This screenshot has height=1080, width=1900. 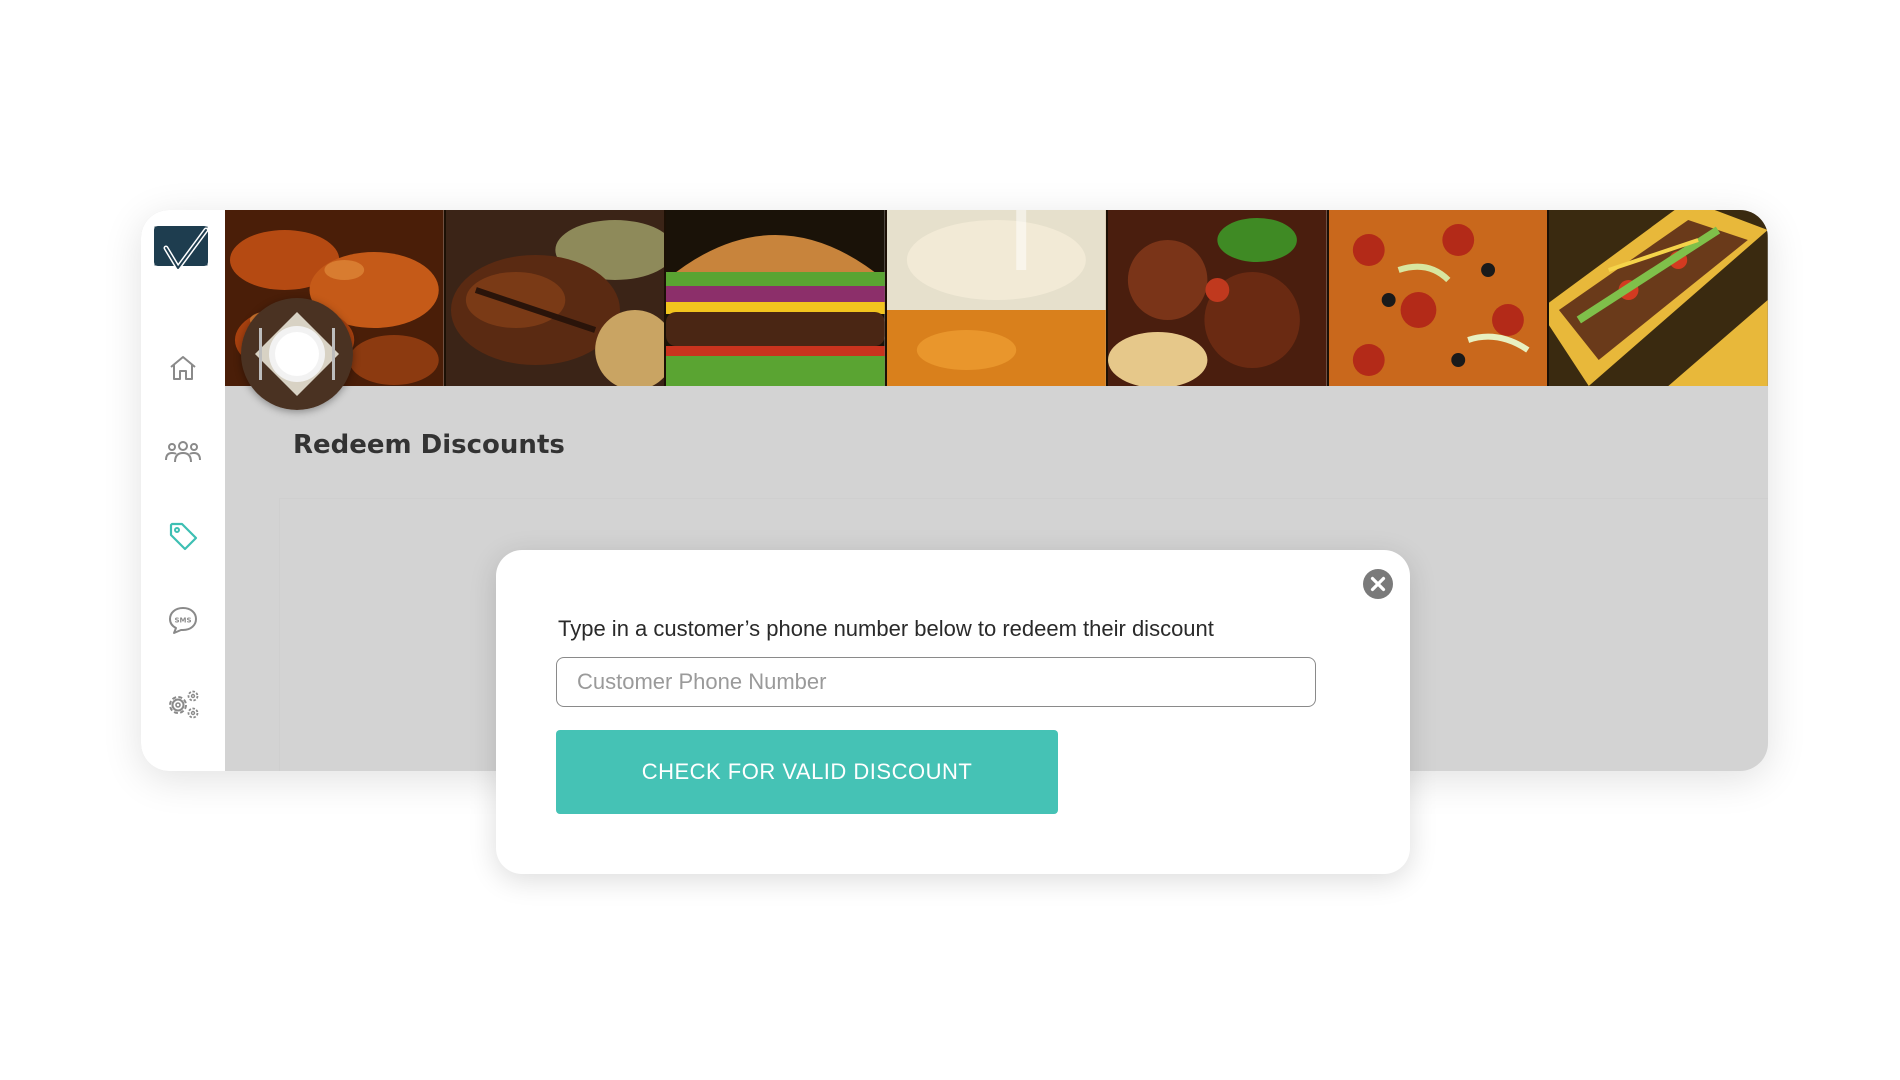 What do you see at coordinates (936, 682) in the screenshot?
I see `customer-phone-input` at bounding box center [936, 682].